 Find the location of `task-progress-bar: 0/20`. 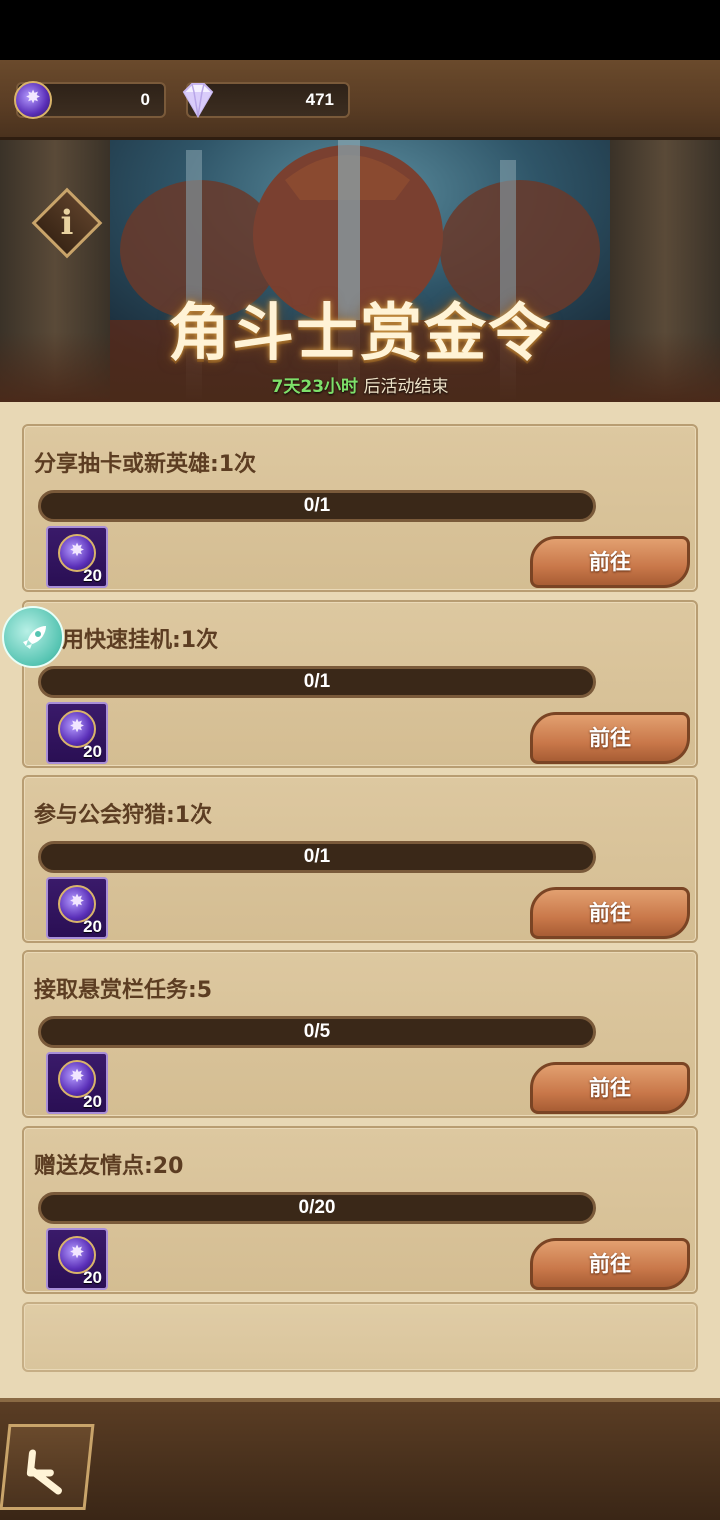

task-progress-bar: 0/20 is located at coordinates (317, 1208).